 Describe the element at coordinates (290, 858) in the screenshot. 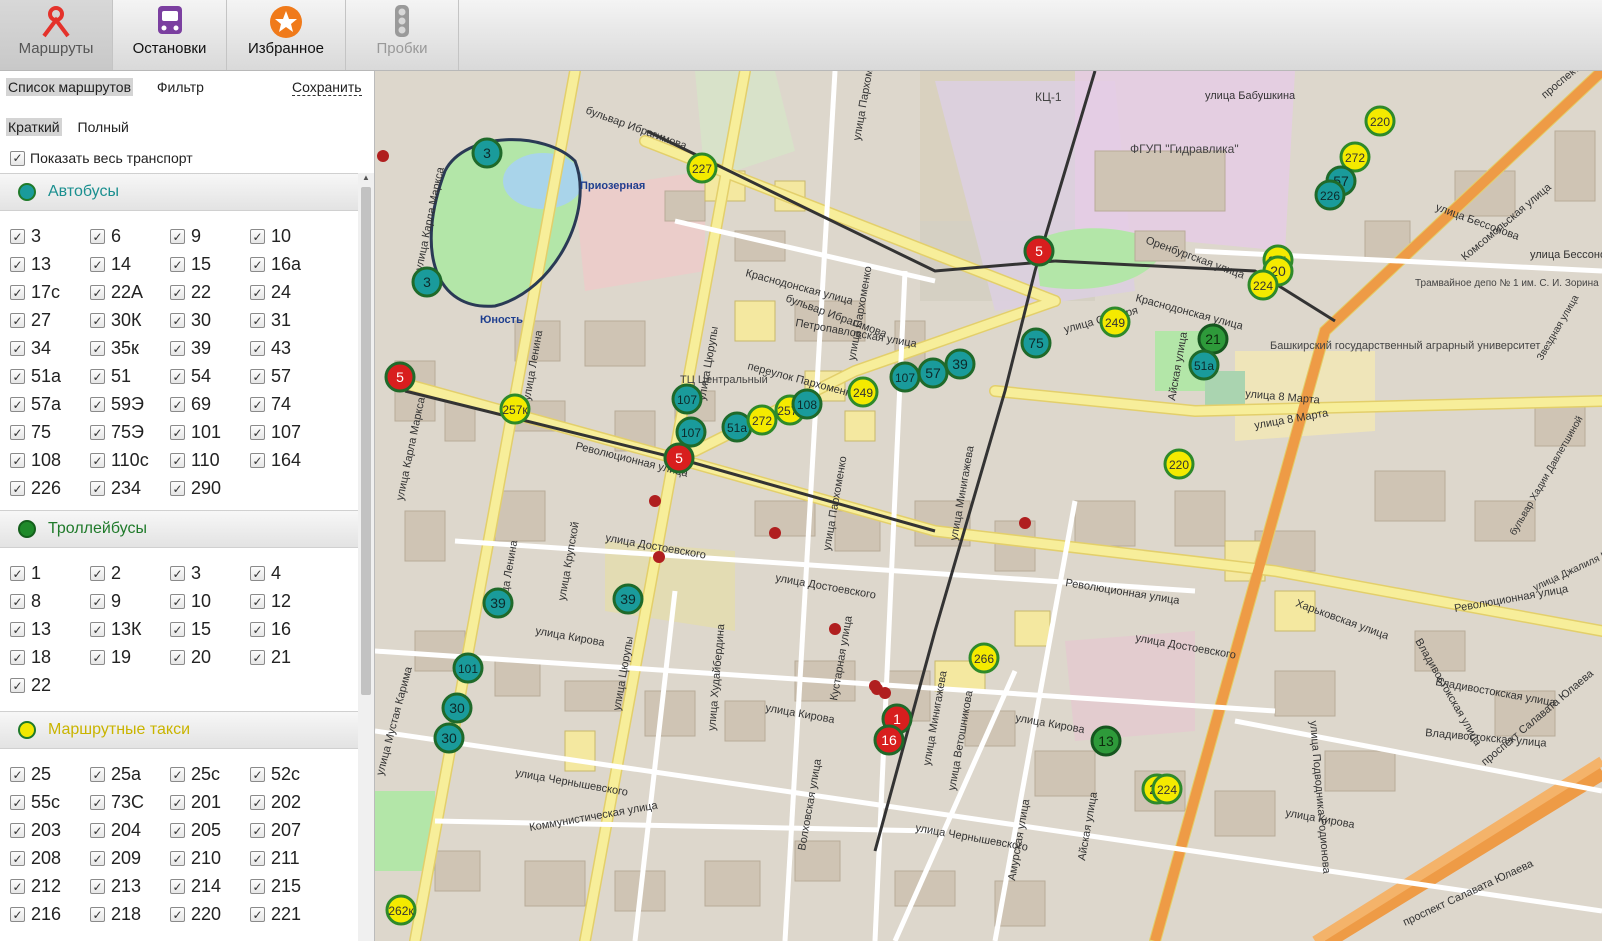

I see `route-checkbox-item: ✓ 211` at that location.